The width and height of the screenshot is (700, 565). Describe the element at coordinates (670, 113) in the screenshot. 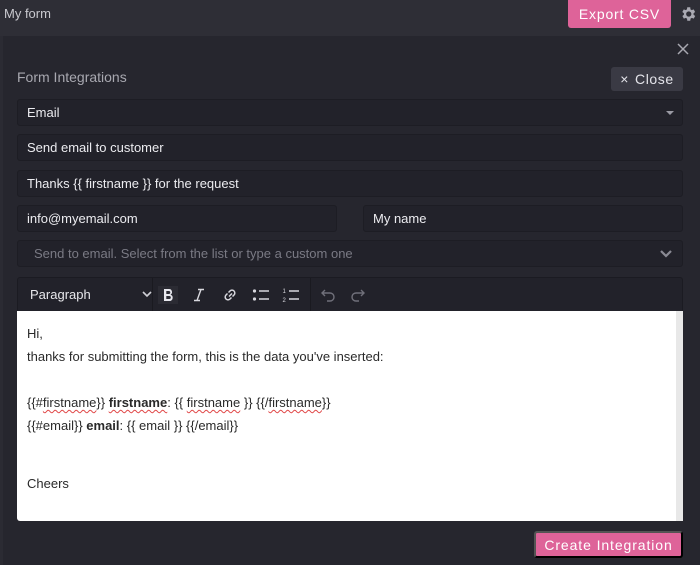

I see `caret-down-icon` at that location.